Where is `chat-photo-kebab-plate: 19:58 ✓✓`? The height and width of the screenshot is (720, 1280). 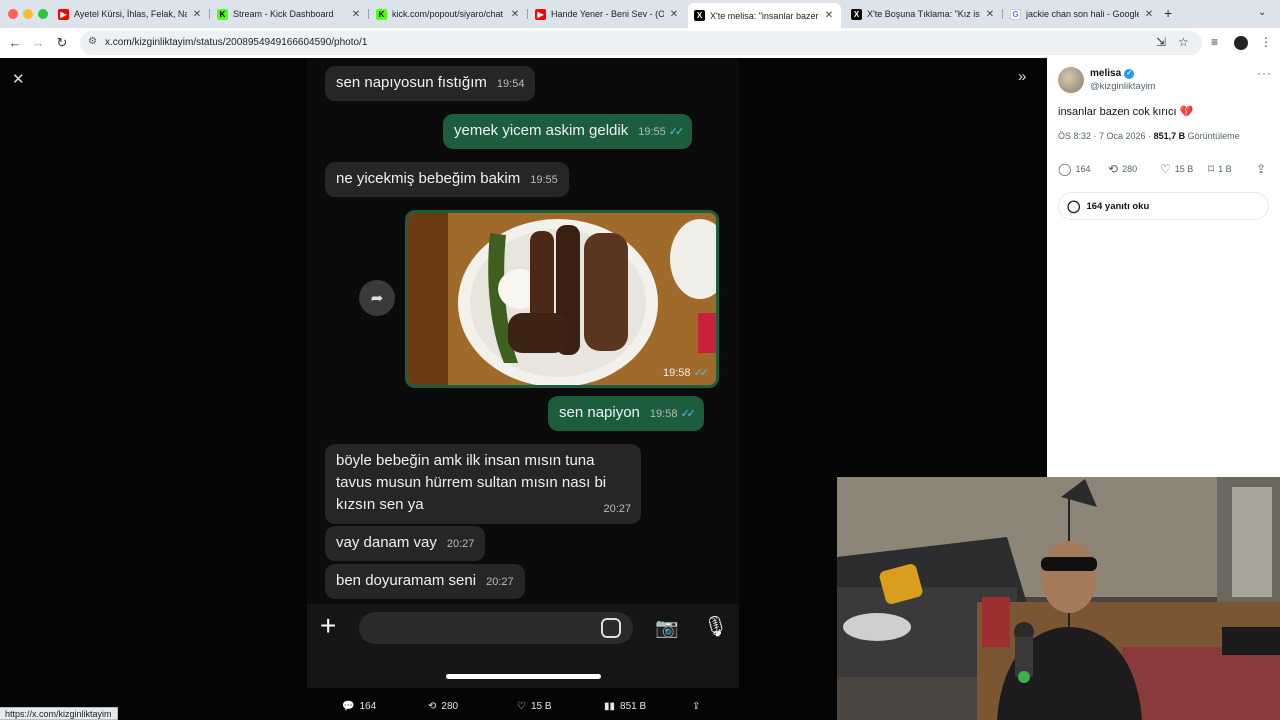
chat-photo-kebab-plate: 19:58 ✓✓ is located at coordinates (562, 299).